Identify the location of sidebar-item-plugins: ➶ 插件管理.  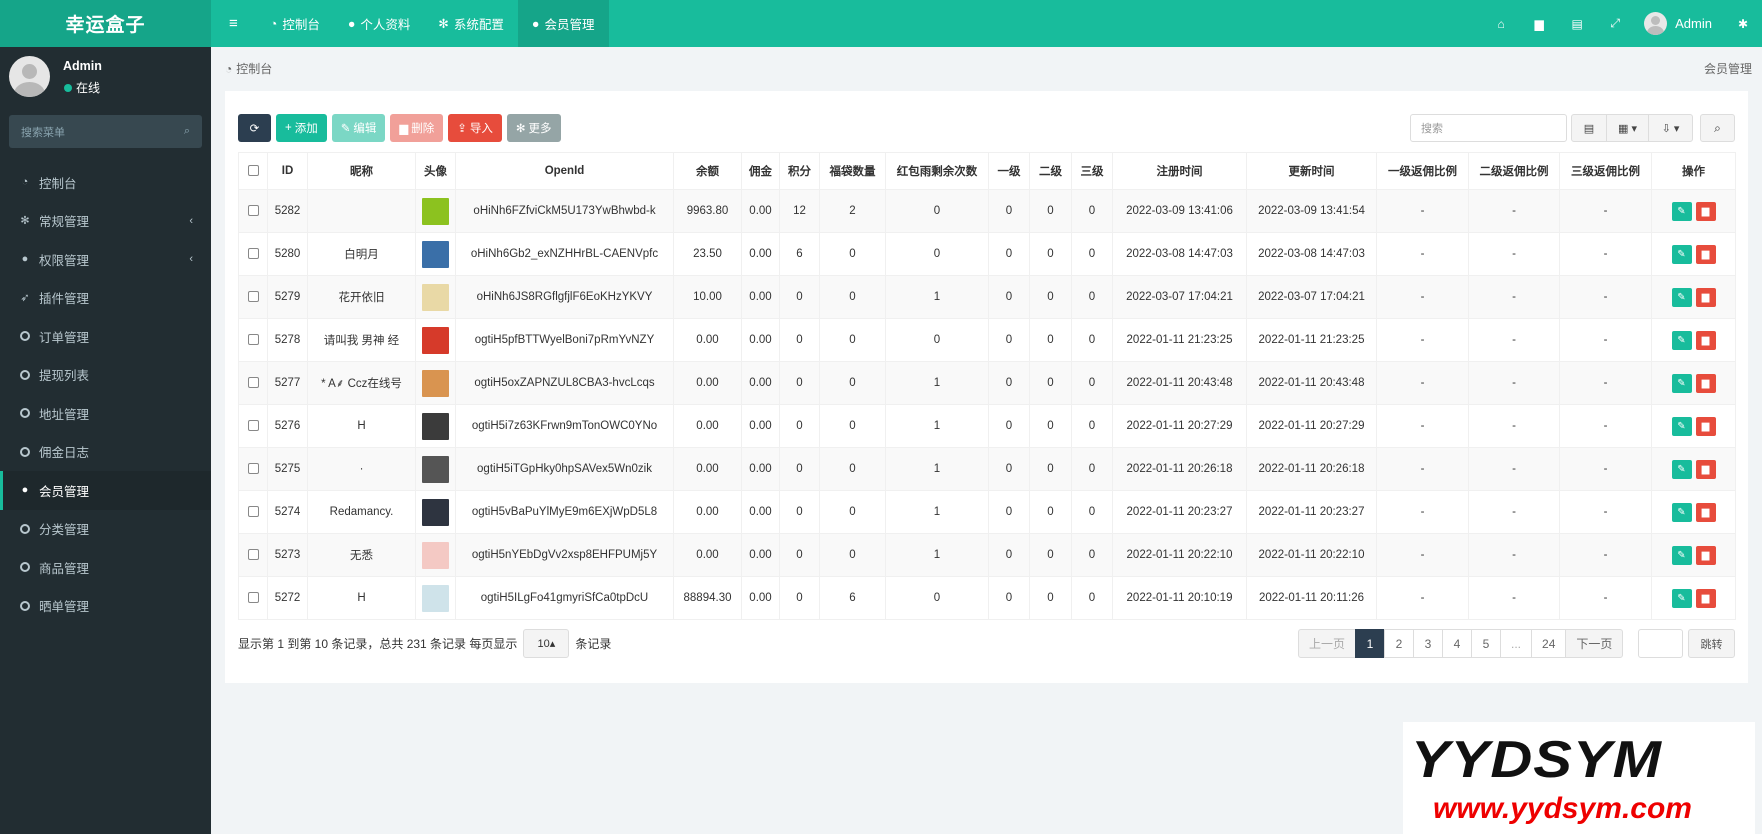
(105, 298).